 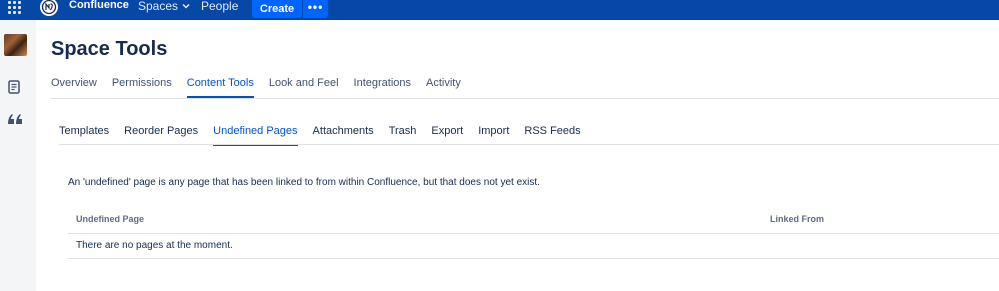 I want to click on subtab-undefined-pages: Undefined Pages, so click(x=255, y=135).